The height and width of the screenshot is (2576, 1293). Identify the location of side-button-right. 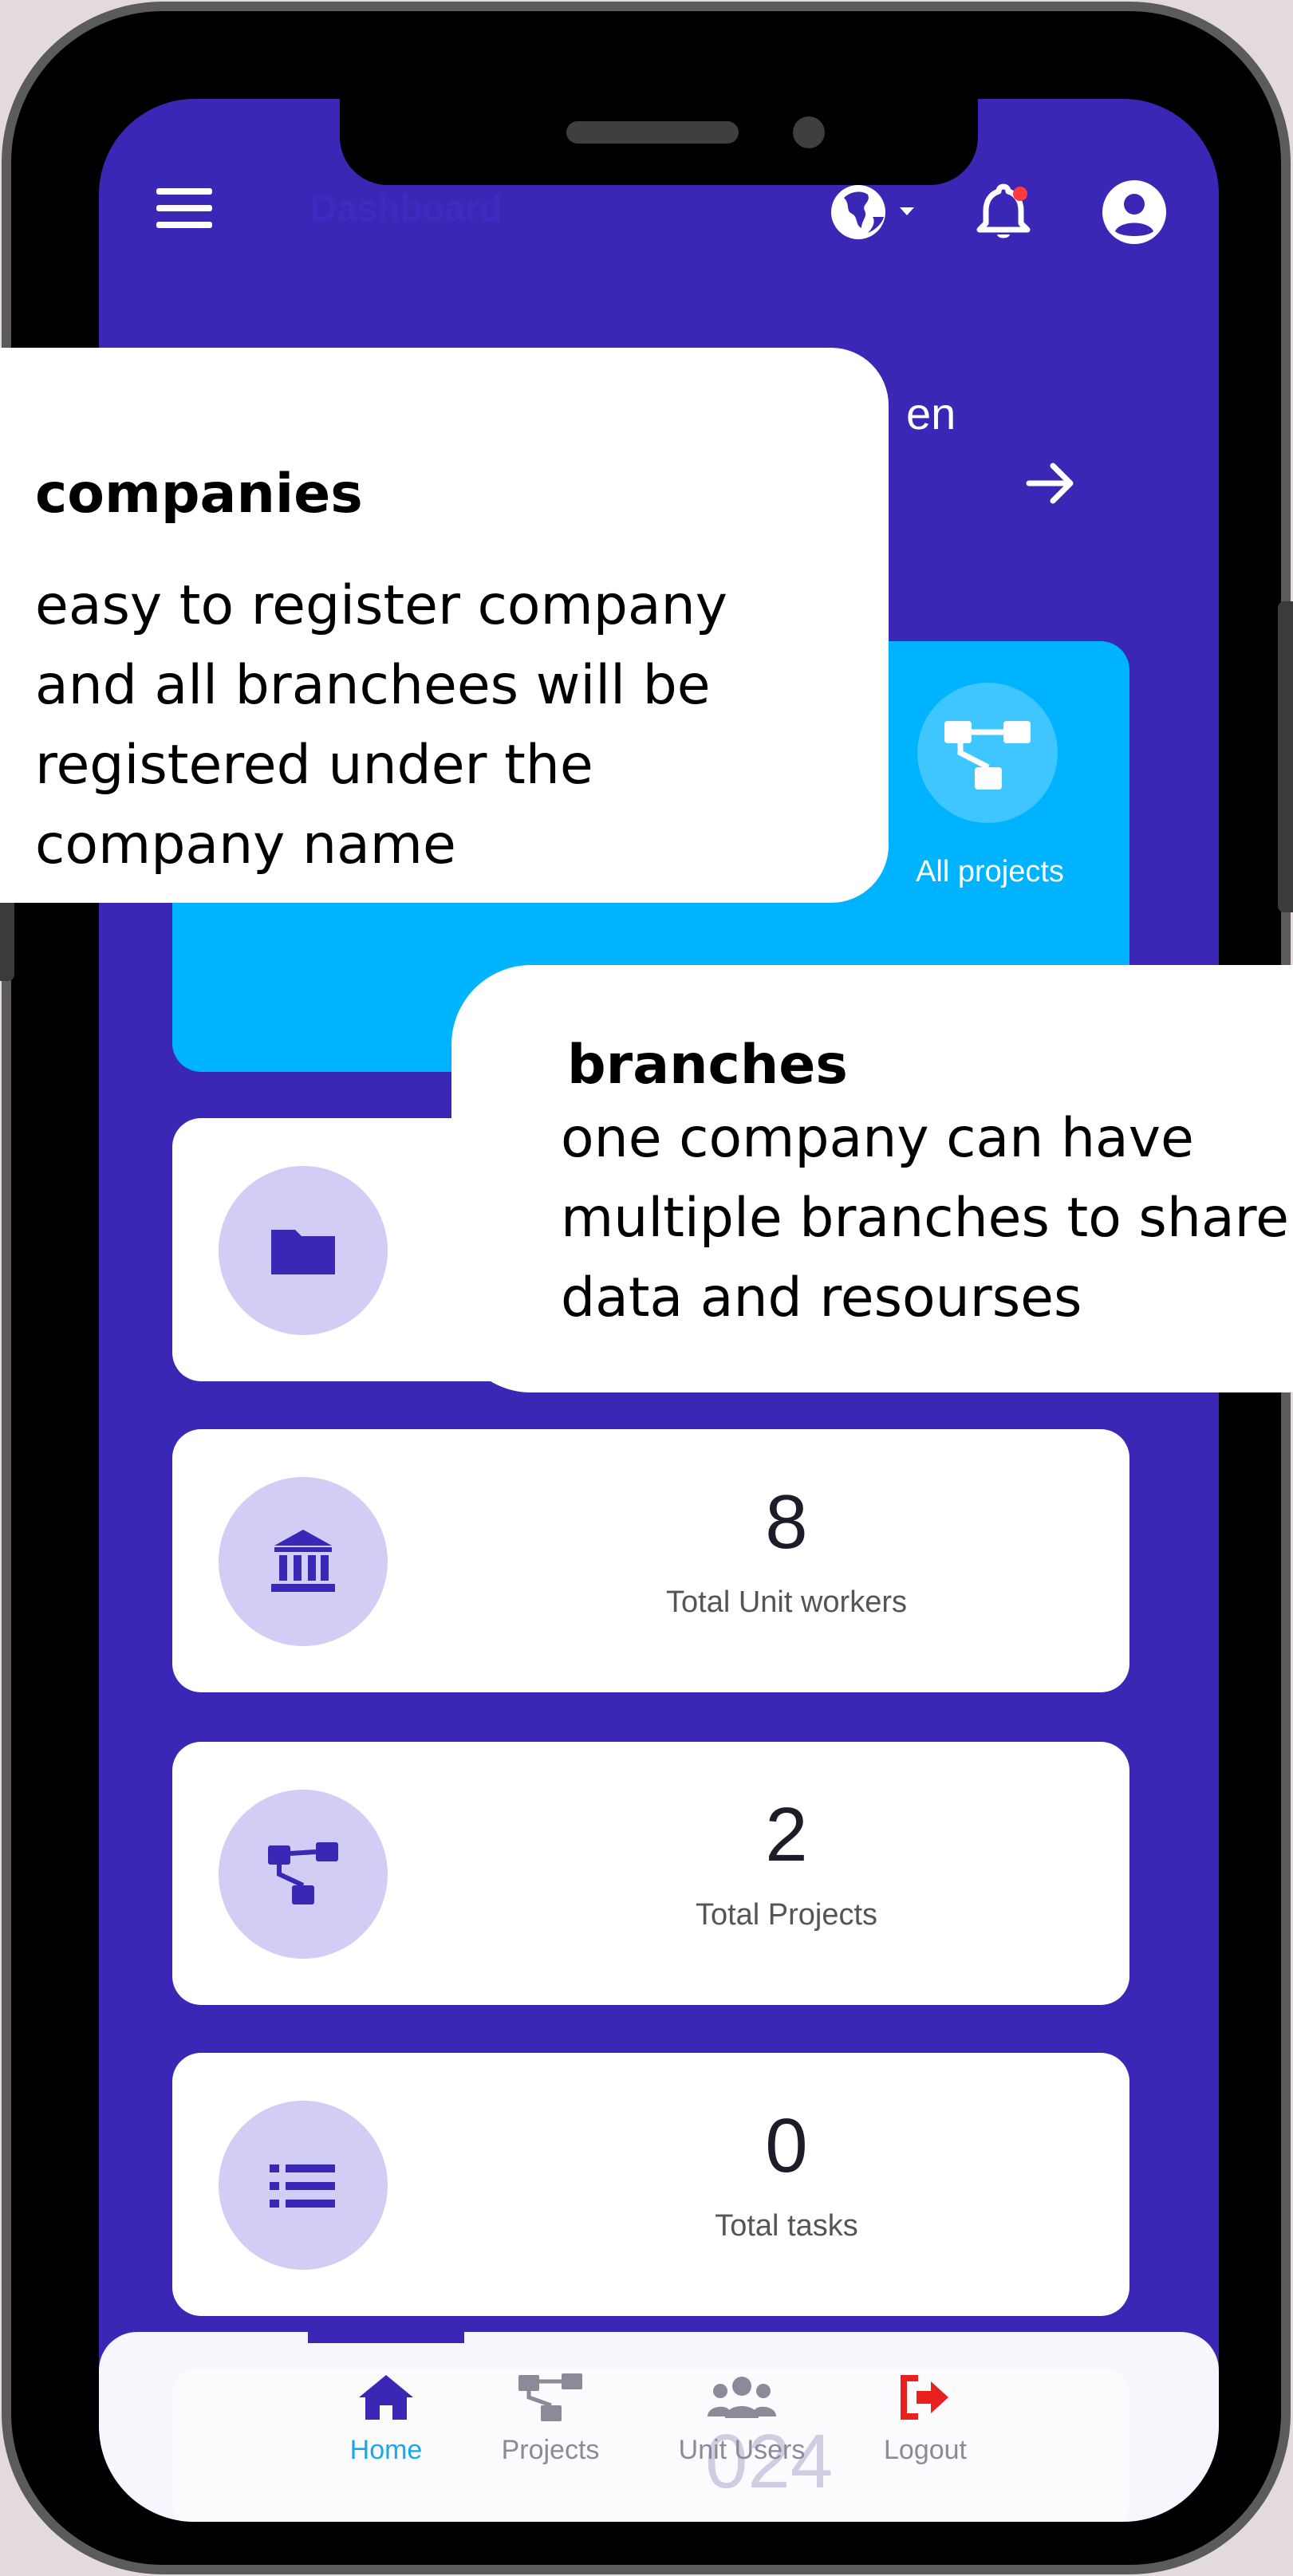
(1285, 756).